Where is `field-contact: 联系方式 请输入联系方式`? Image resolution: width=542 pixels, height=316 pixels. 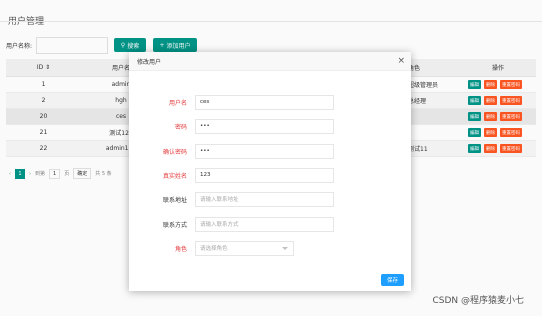 field-contact: 联系方式 请输入联系方式 is located at coordinates (270, 224).